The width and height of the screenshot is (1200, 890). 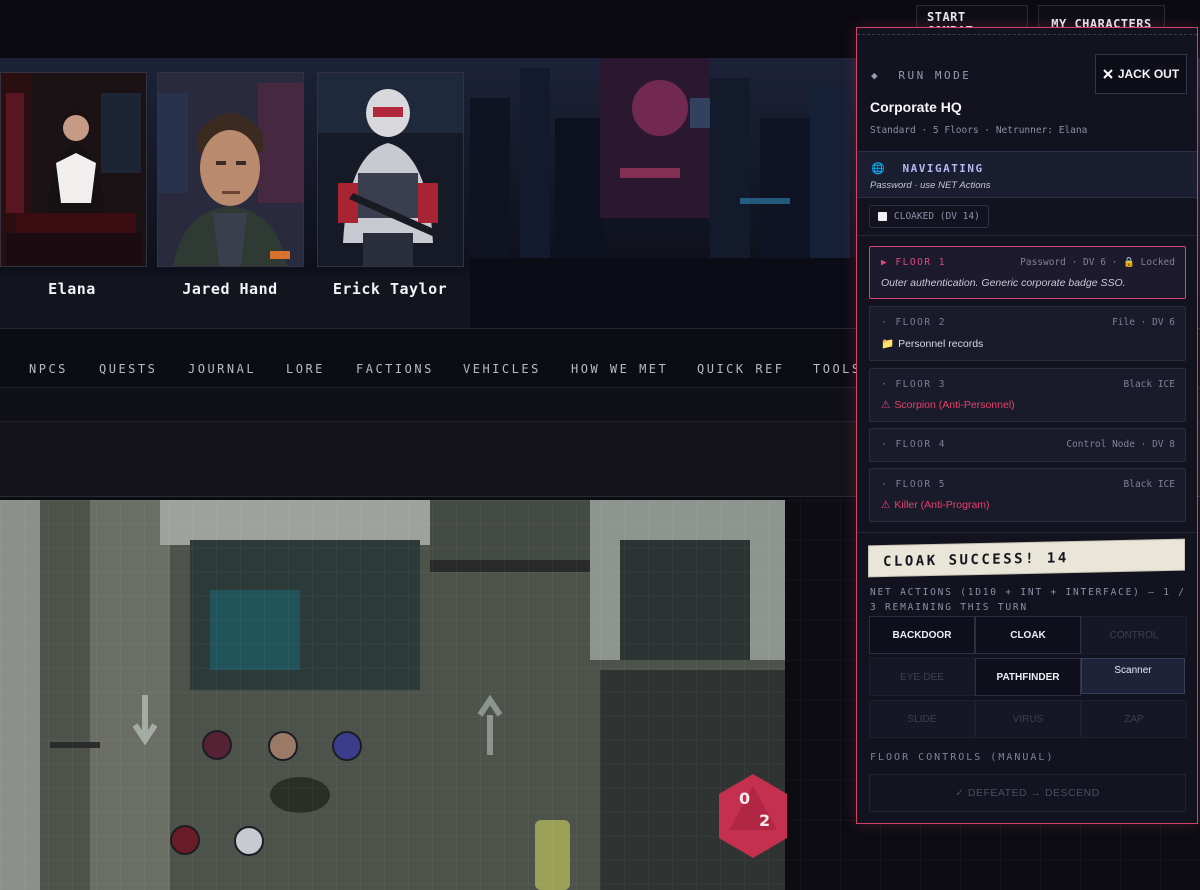 I want to click on floor-label: · FLOOR 5, so click(x=913, y=484).